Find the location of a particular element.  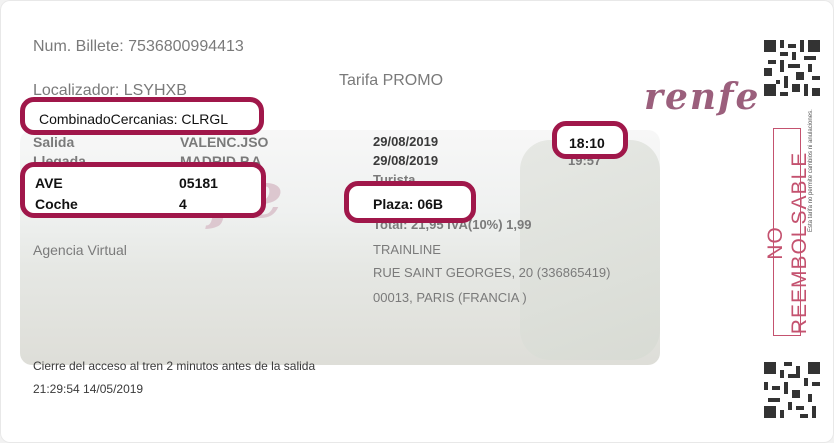

salida-date: 29/08/2019 is located at coordinates (406, 141).